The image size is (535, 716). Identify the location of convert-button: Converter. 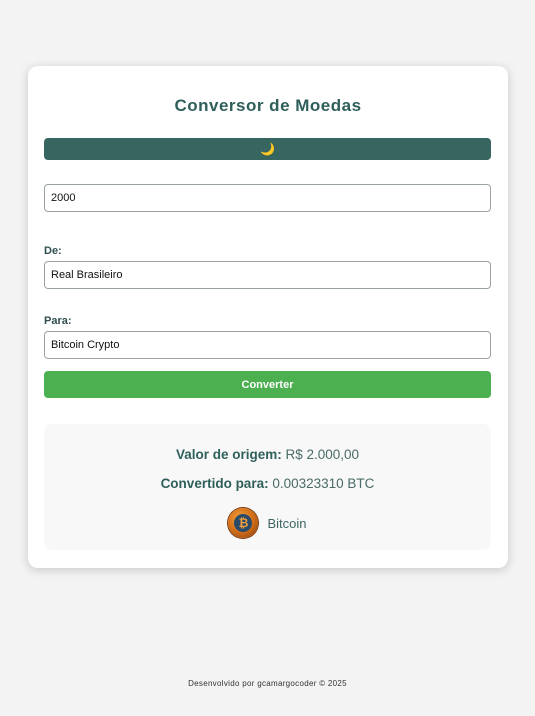
(267, 384).